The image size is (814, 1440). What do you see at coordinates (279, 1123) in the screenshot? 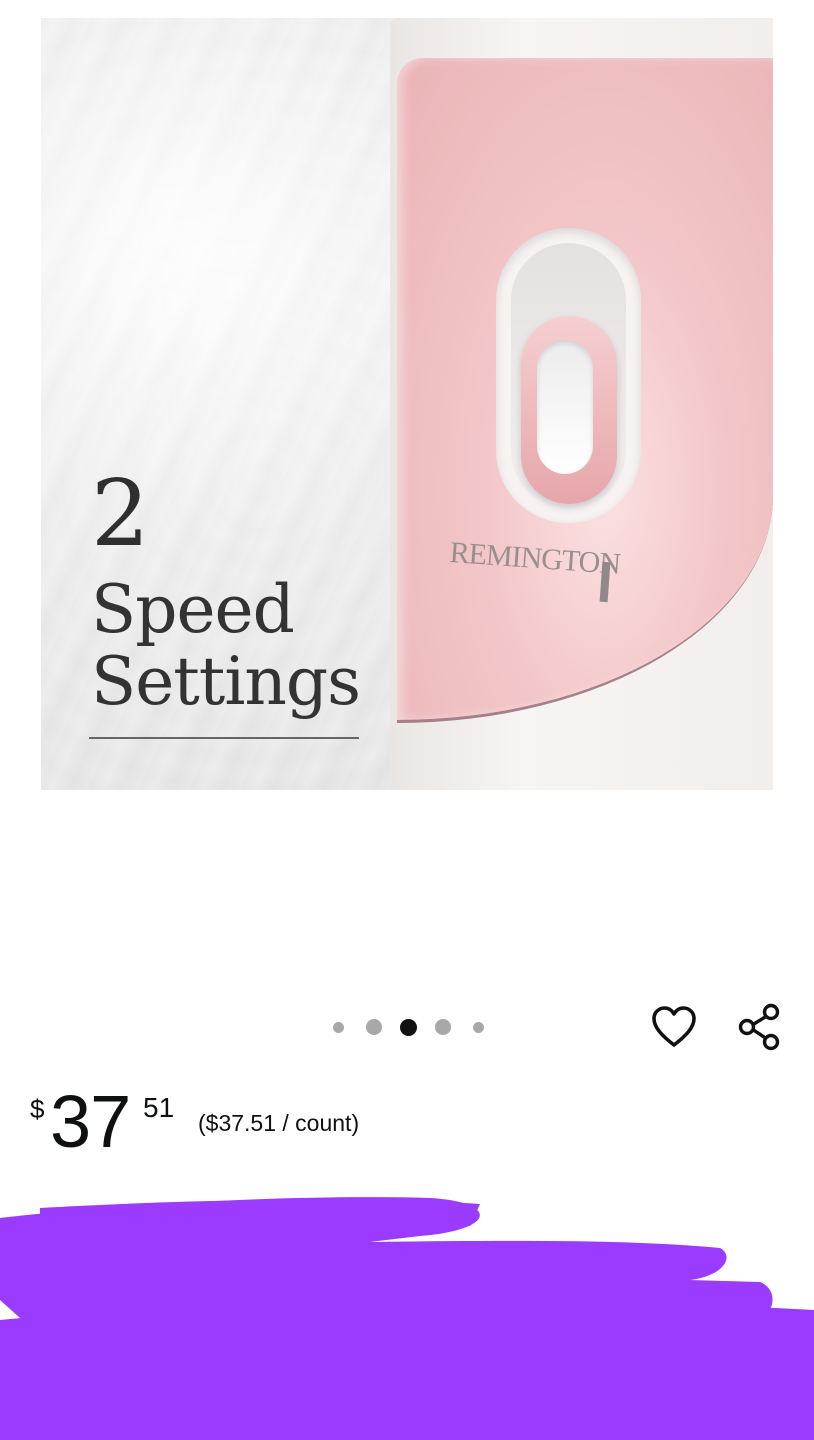
I see `price-per-unit: ($37.51 / count)` at bounding box center [279, 1123].